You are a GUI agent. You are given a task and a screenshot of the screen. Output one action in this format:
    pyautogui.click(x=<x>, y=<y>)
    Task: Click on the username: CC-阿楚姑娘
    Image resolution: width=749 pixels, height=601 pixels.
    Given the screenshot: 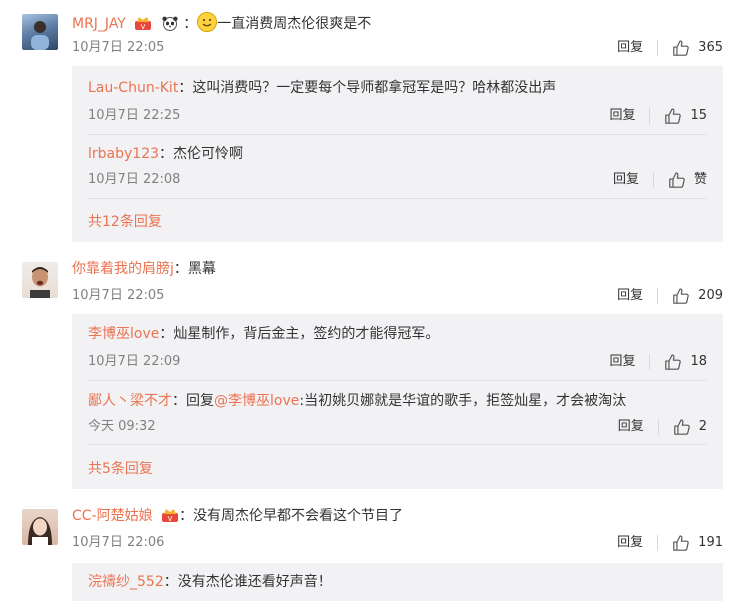 What is the action you would take?
    pyautogui.click(x=112, y=516)
    